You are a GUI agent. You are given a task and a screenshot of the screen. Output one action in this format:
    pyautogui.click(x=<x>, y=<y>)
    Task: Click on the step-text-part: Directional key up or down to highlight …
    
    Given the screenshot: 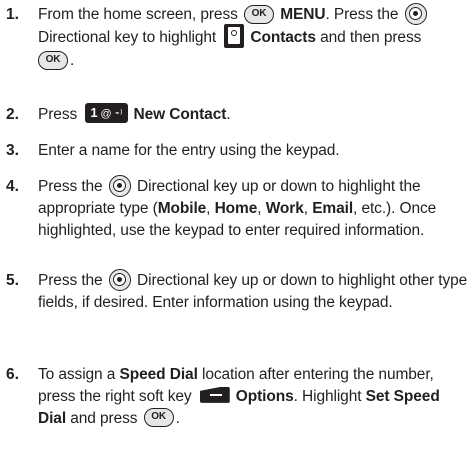 What is the action you would take?
    pyautogui.click(x=253, y=292)
    